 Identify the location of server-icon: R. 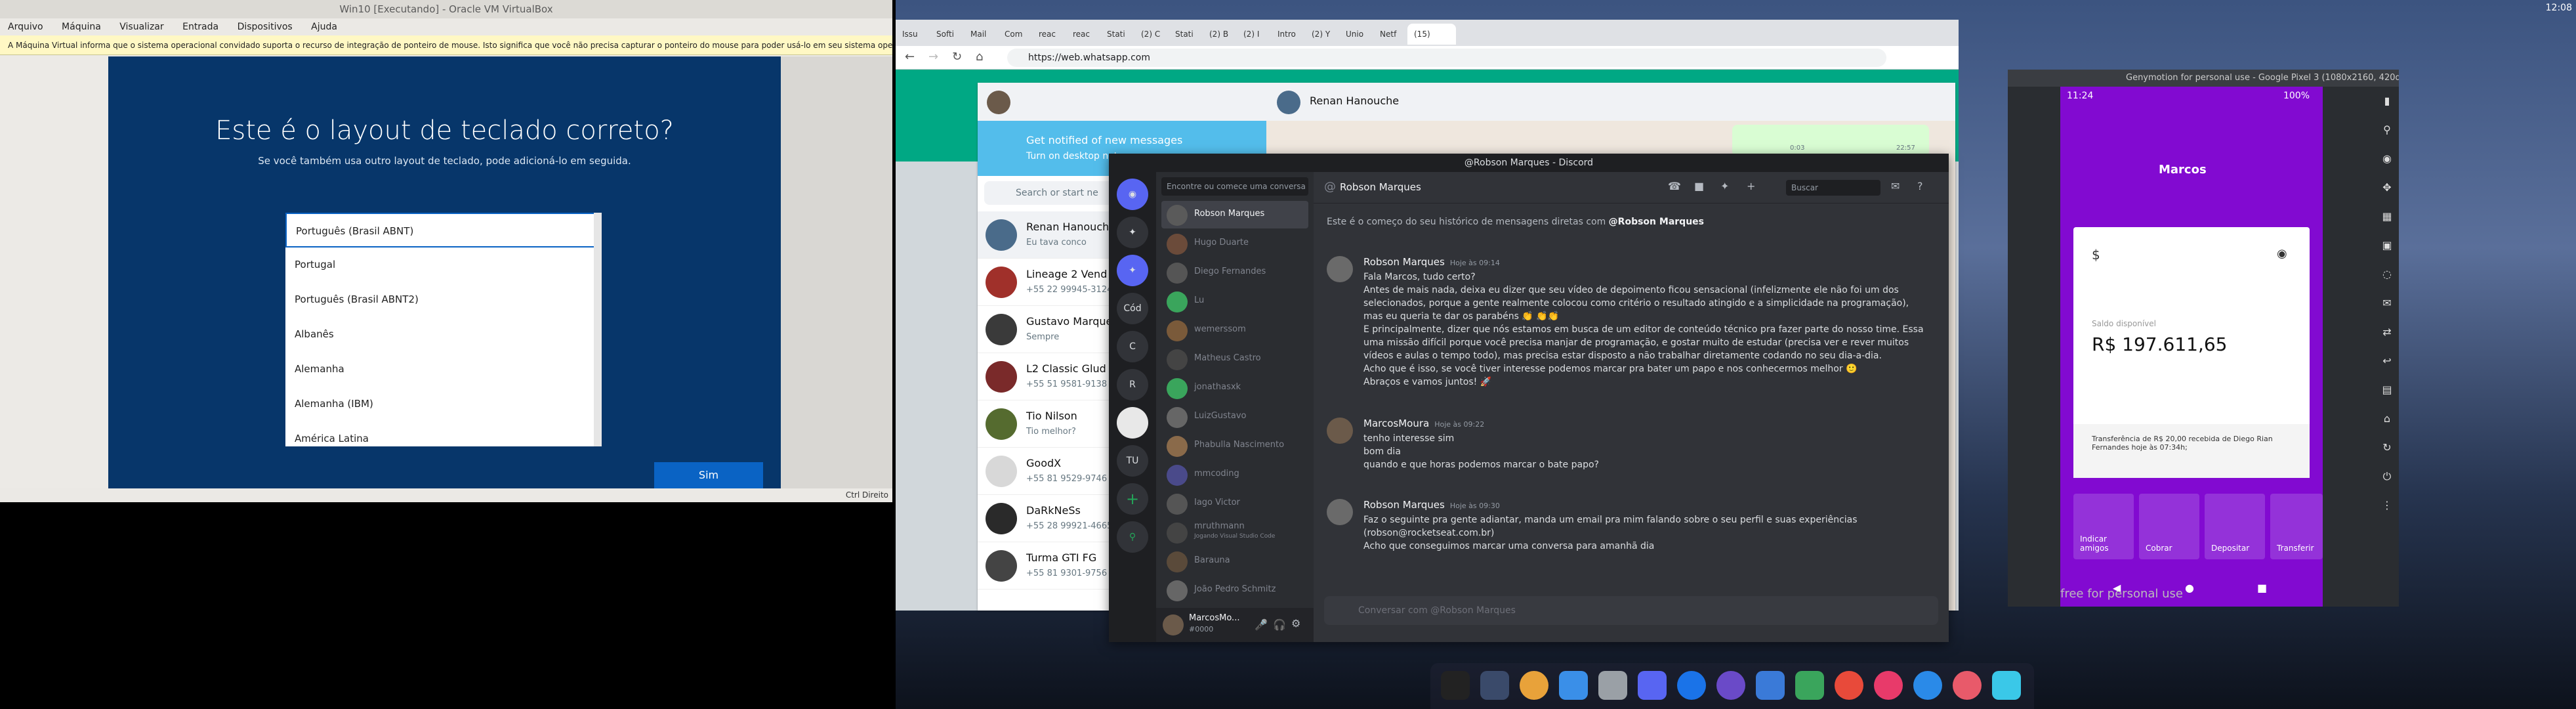
(1132, 384).